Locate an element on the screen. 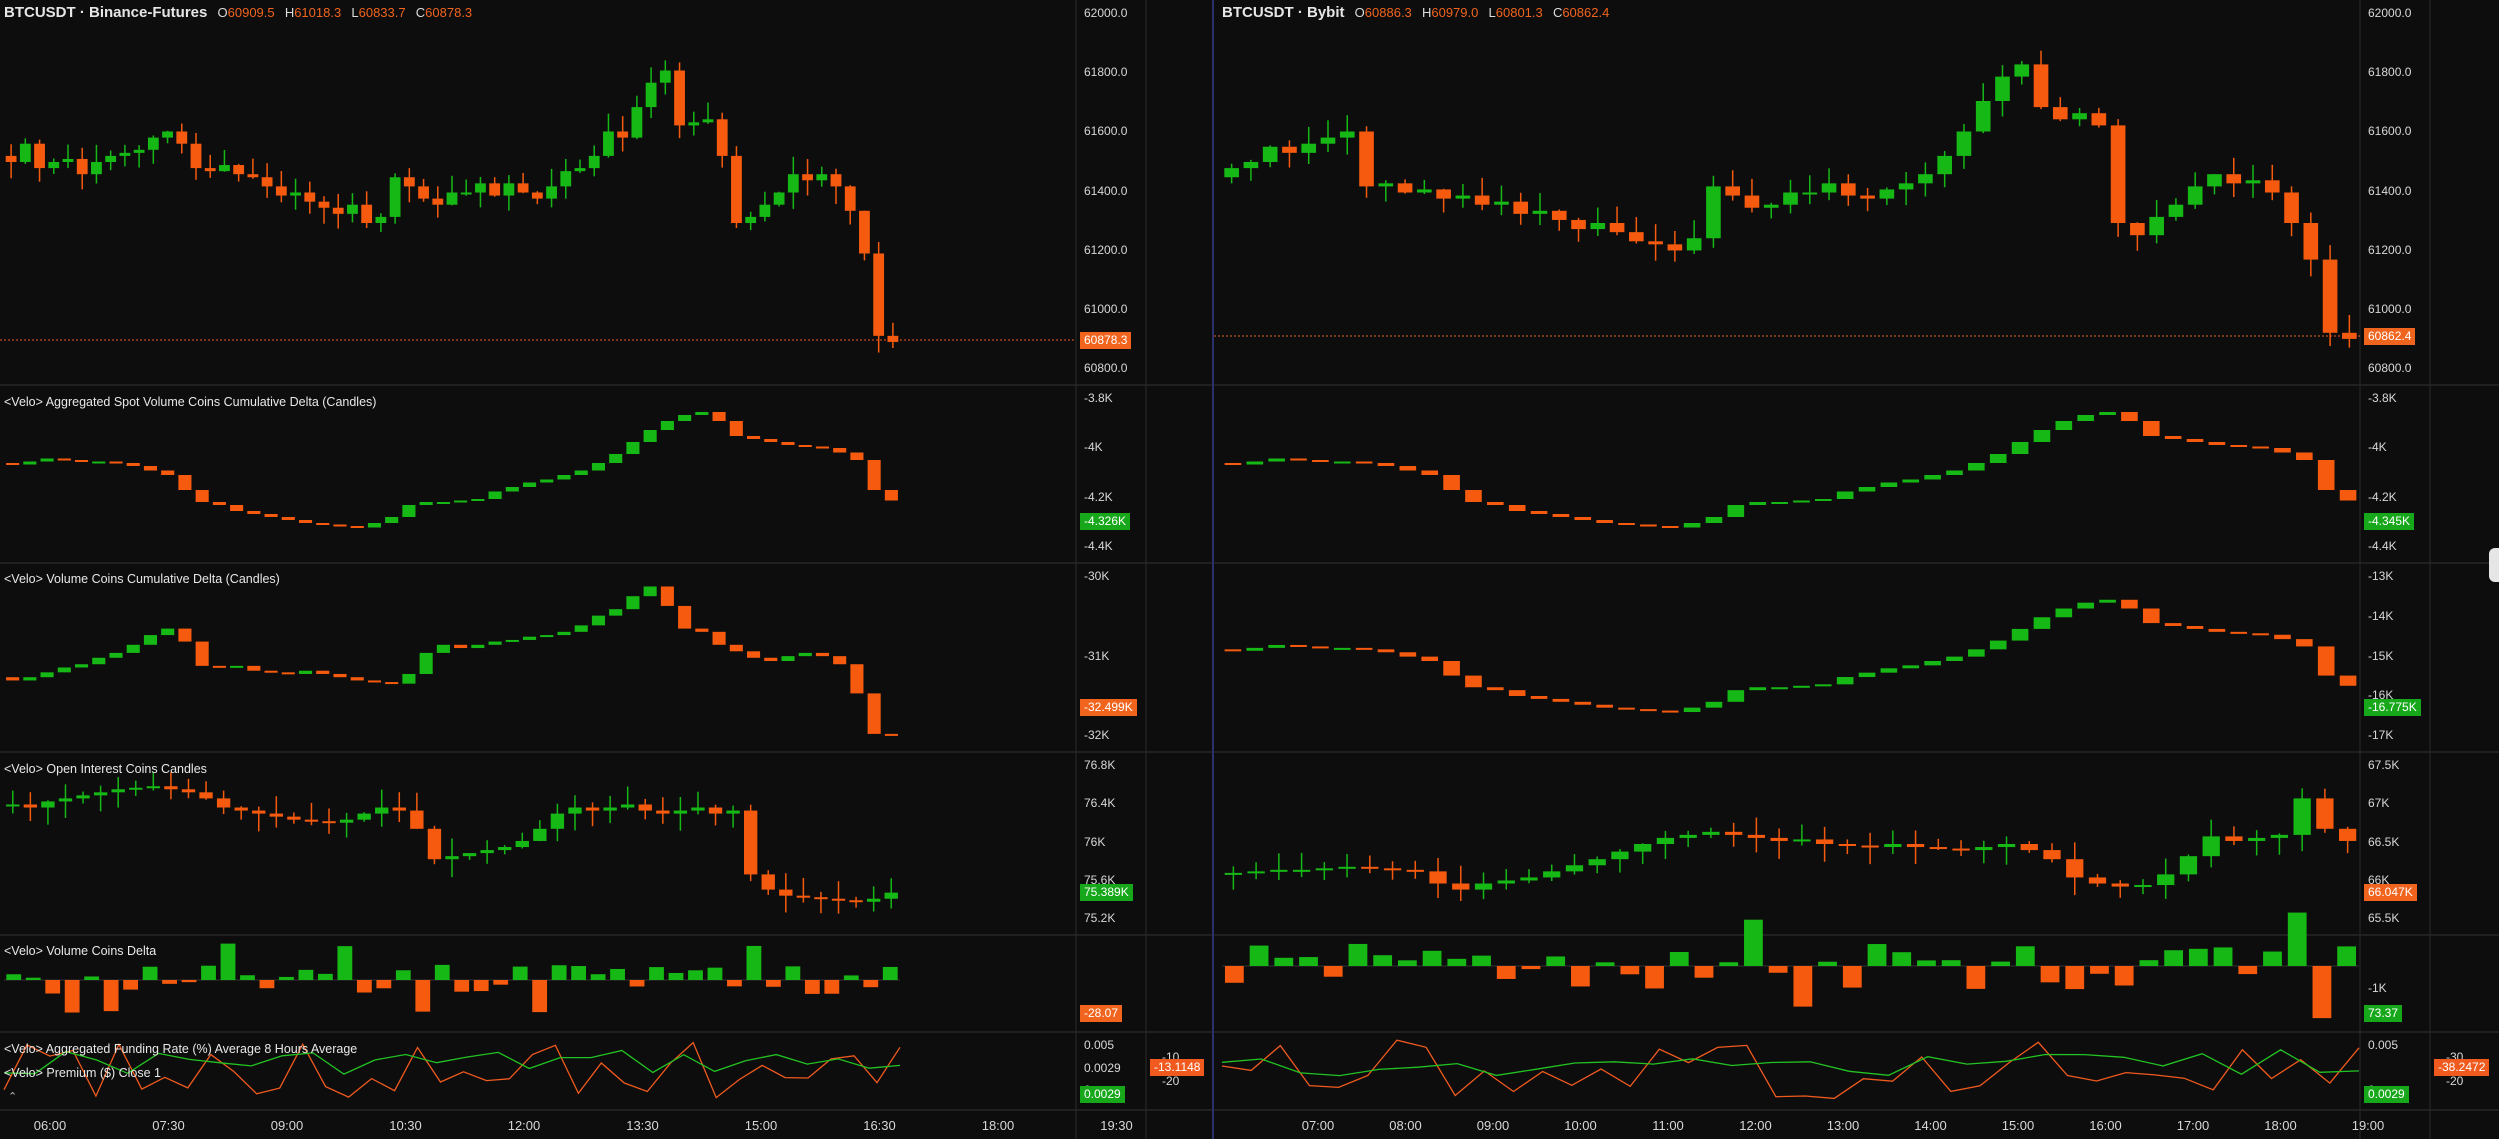  right-axis-tick: -3.8K is located at coordinates (2382, 398).